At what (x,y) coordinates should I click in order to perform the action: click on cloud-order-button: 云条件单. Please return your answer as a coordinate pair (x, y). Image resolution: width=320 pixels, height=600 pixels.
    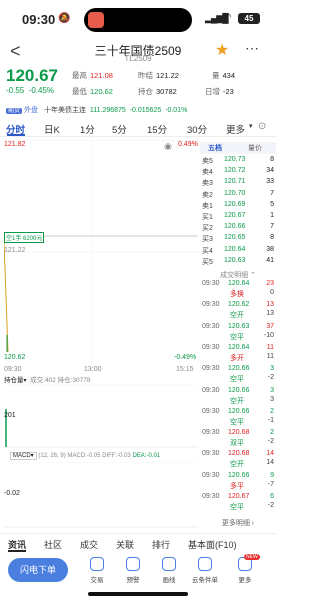
    Looking at the image, I should click on (205, 570).